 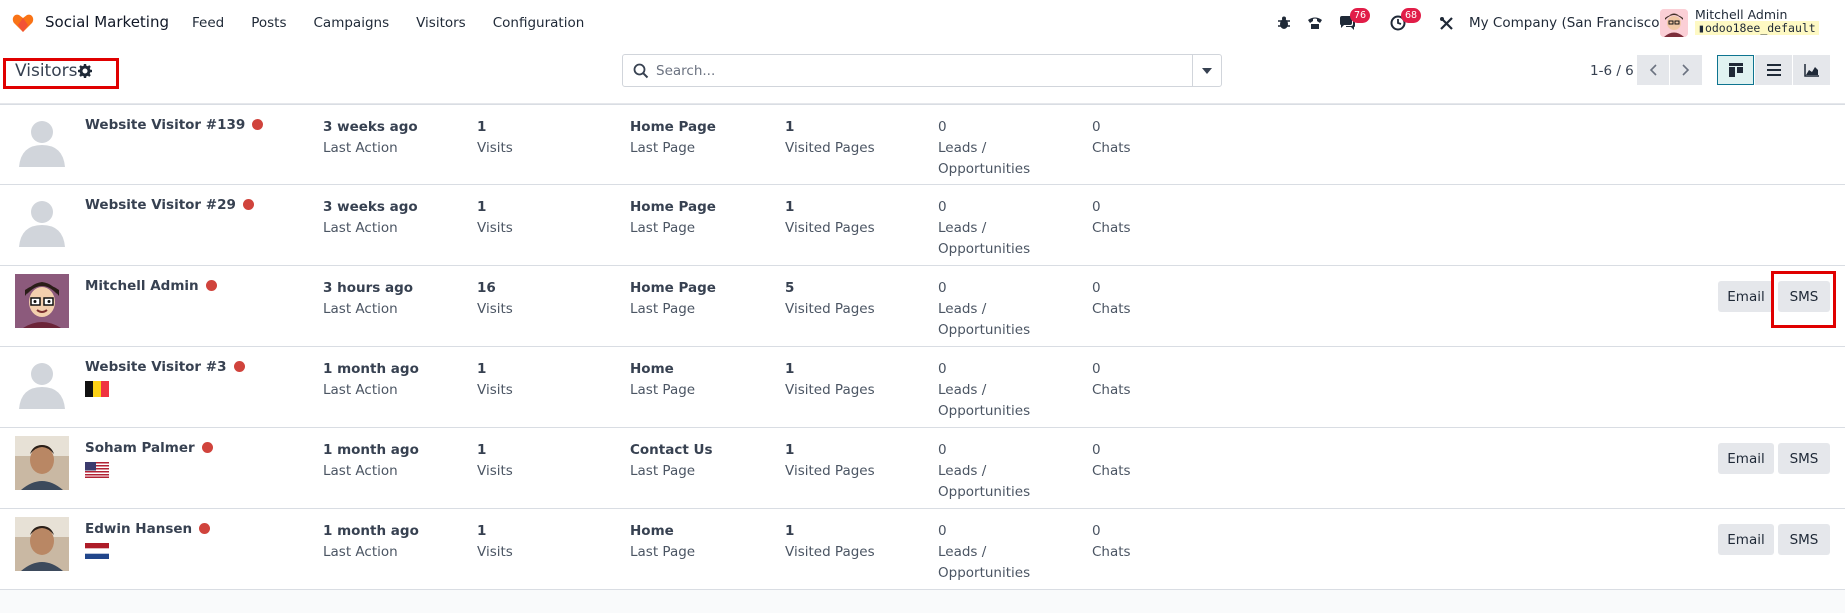 I want to click on list-view-button, so click(x=1773, y=70).